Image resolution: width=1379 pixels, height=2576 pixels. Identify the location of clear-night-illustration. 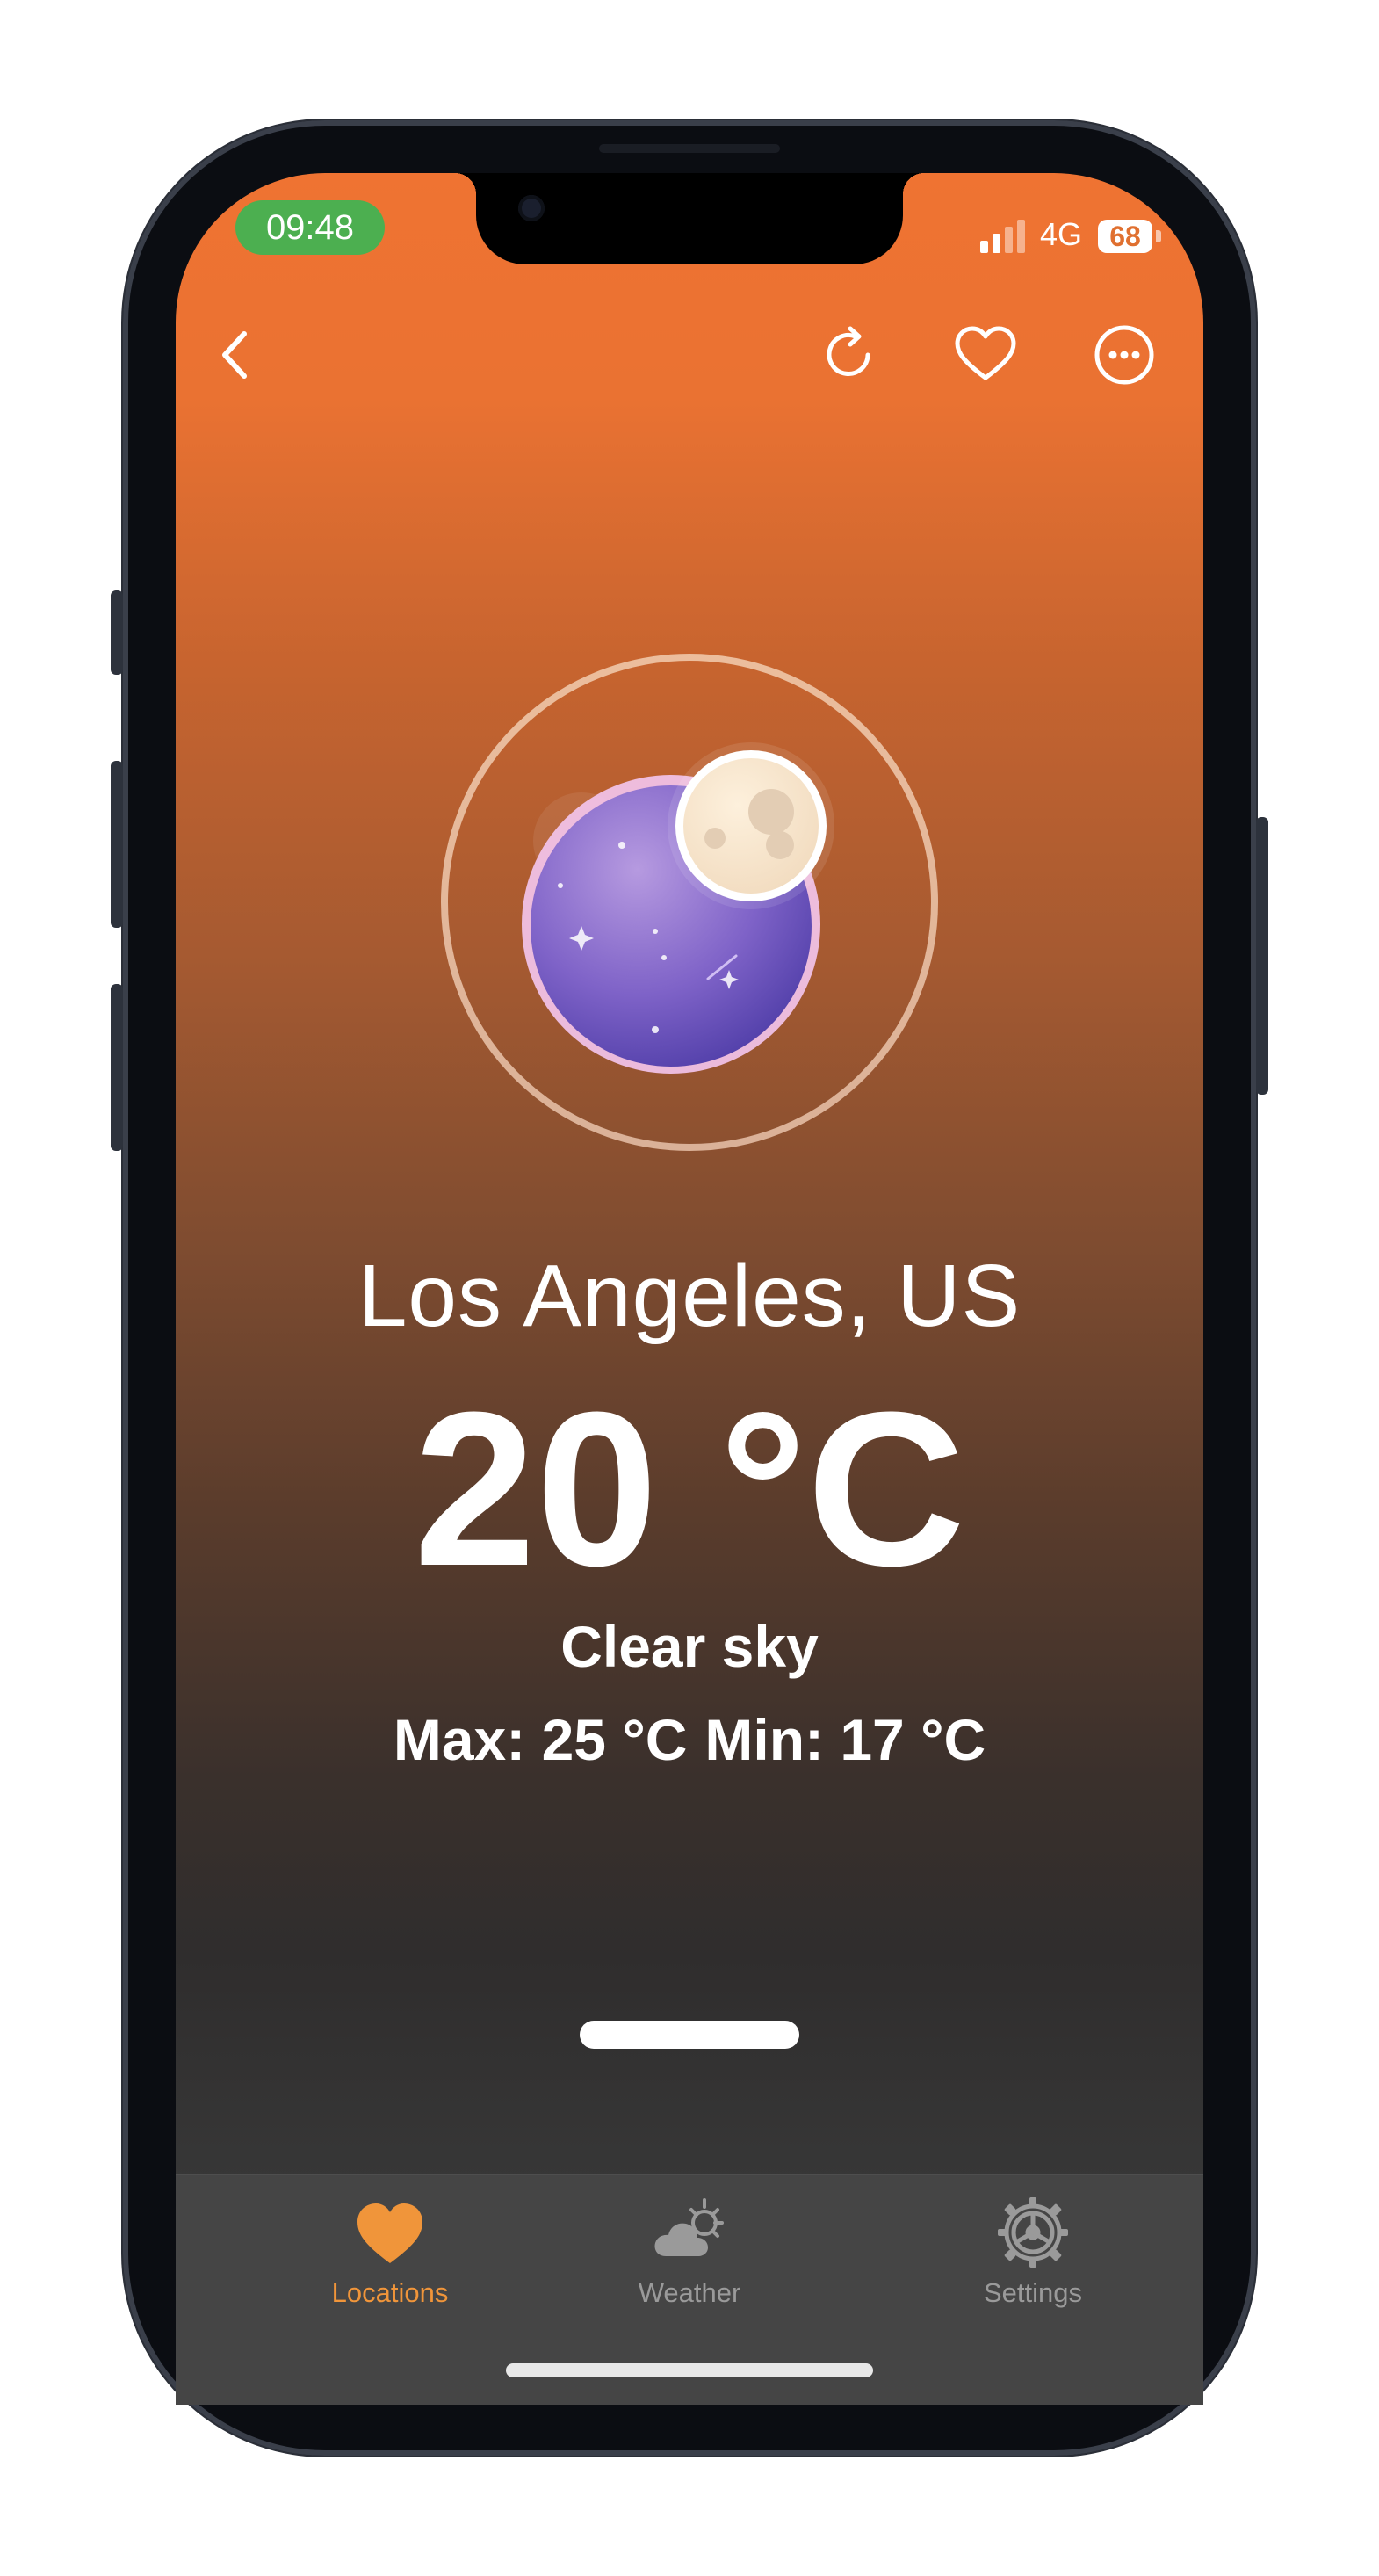
(689, 902).